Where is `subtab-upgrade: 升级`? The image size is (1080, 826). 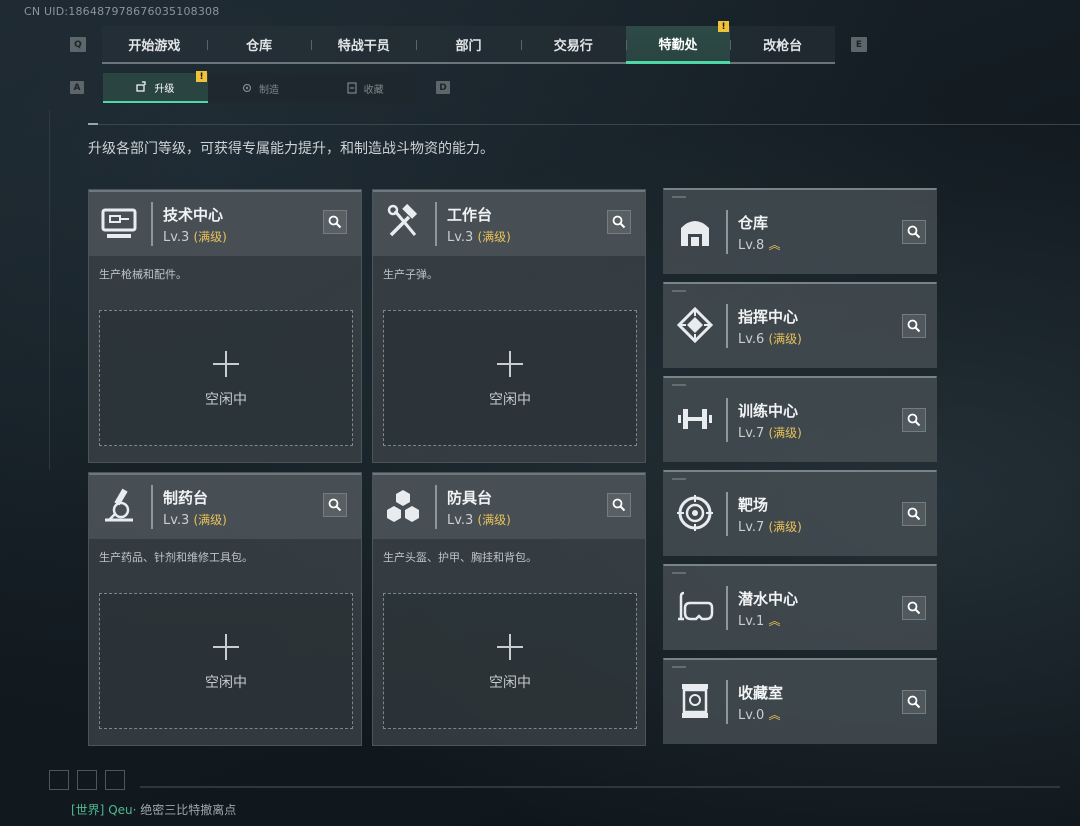 subtab-upgrade: 升级 is located at coordinates (155, 88).